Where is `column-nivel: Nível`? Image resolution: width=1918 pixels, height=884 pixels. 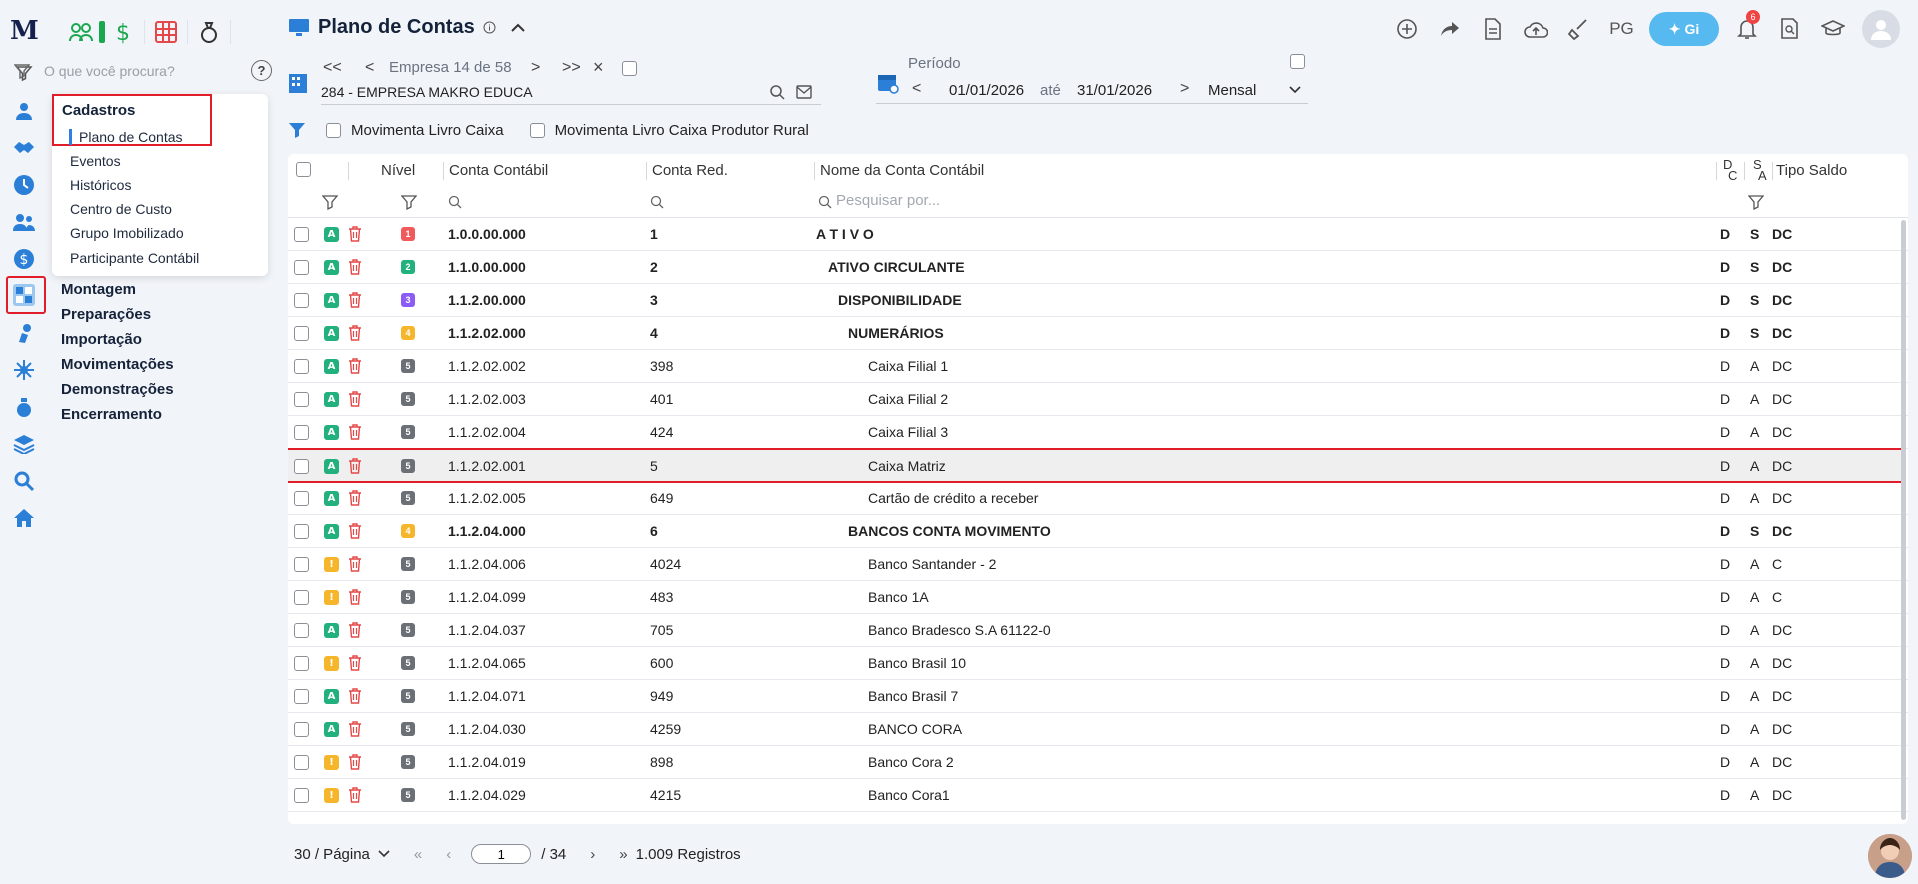
column-nivel: Nível is located at coordinates (398, 170).